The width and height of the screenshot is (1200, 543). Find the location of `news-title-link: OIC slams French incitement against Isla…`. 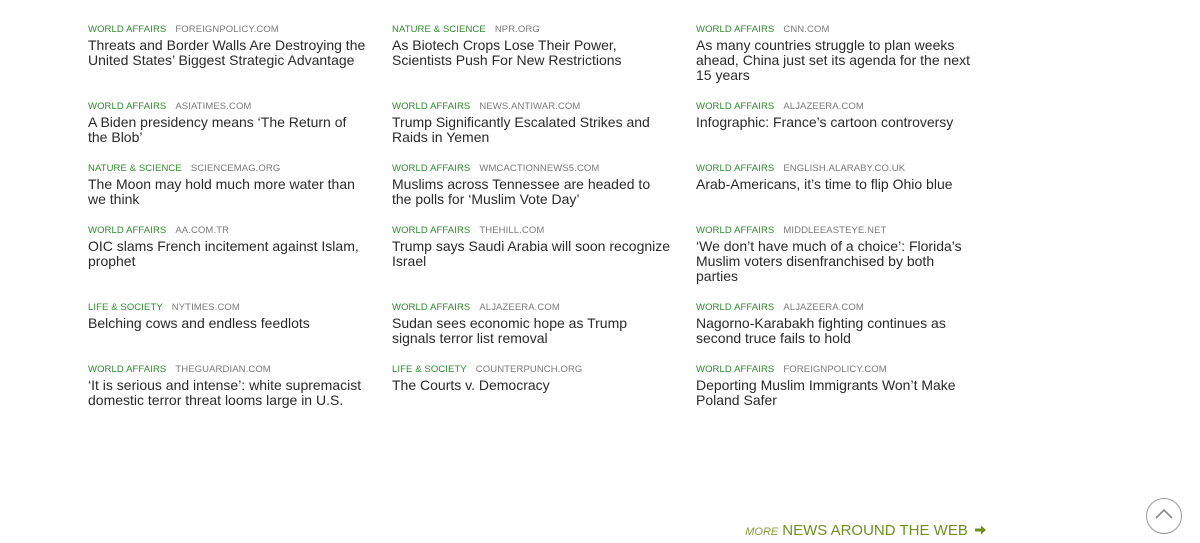

news-title-link: OIC slams French incitement against Isla… is located at coordinates (228, 254).